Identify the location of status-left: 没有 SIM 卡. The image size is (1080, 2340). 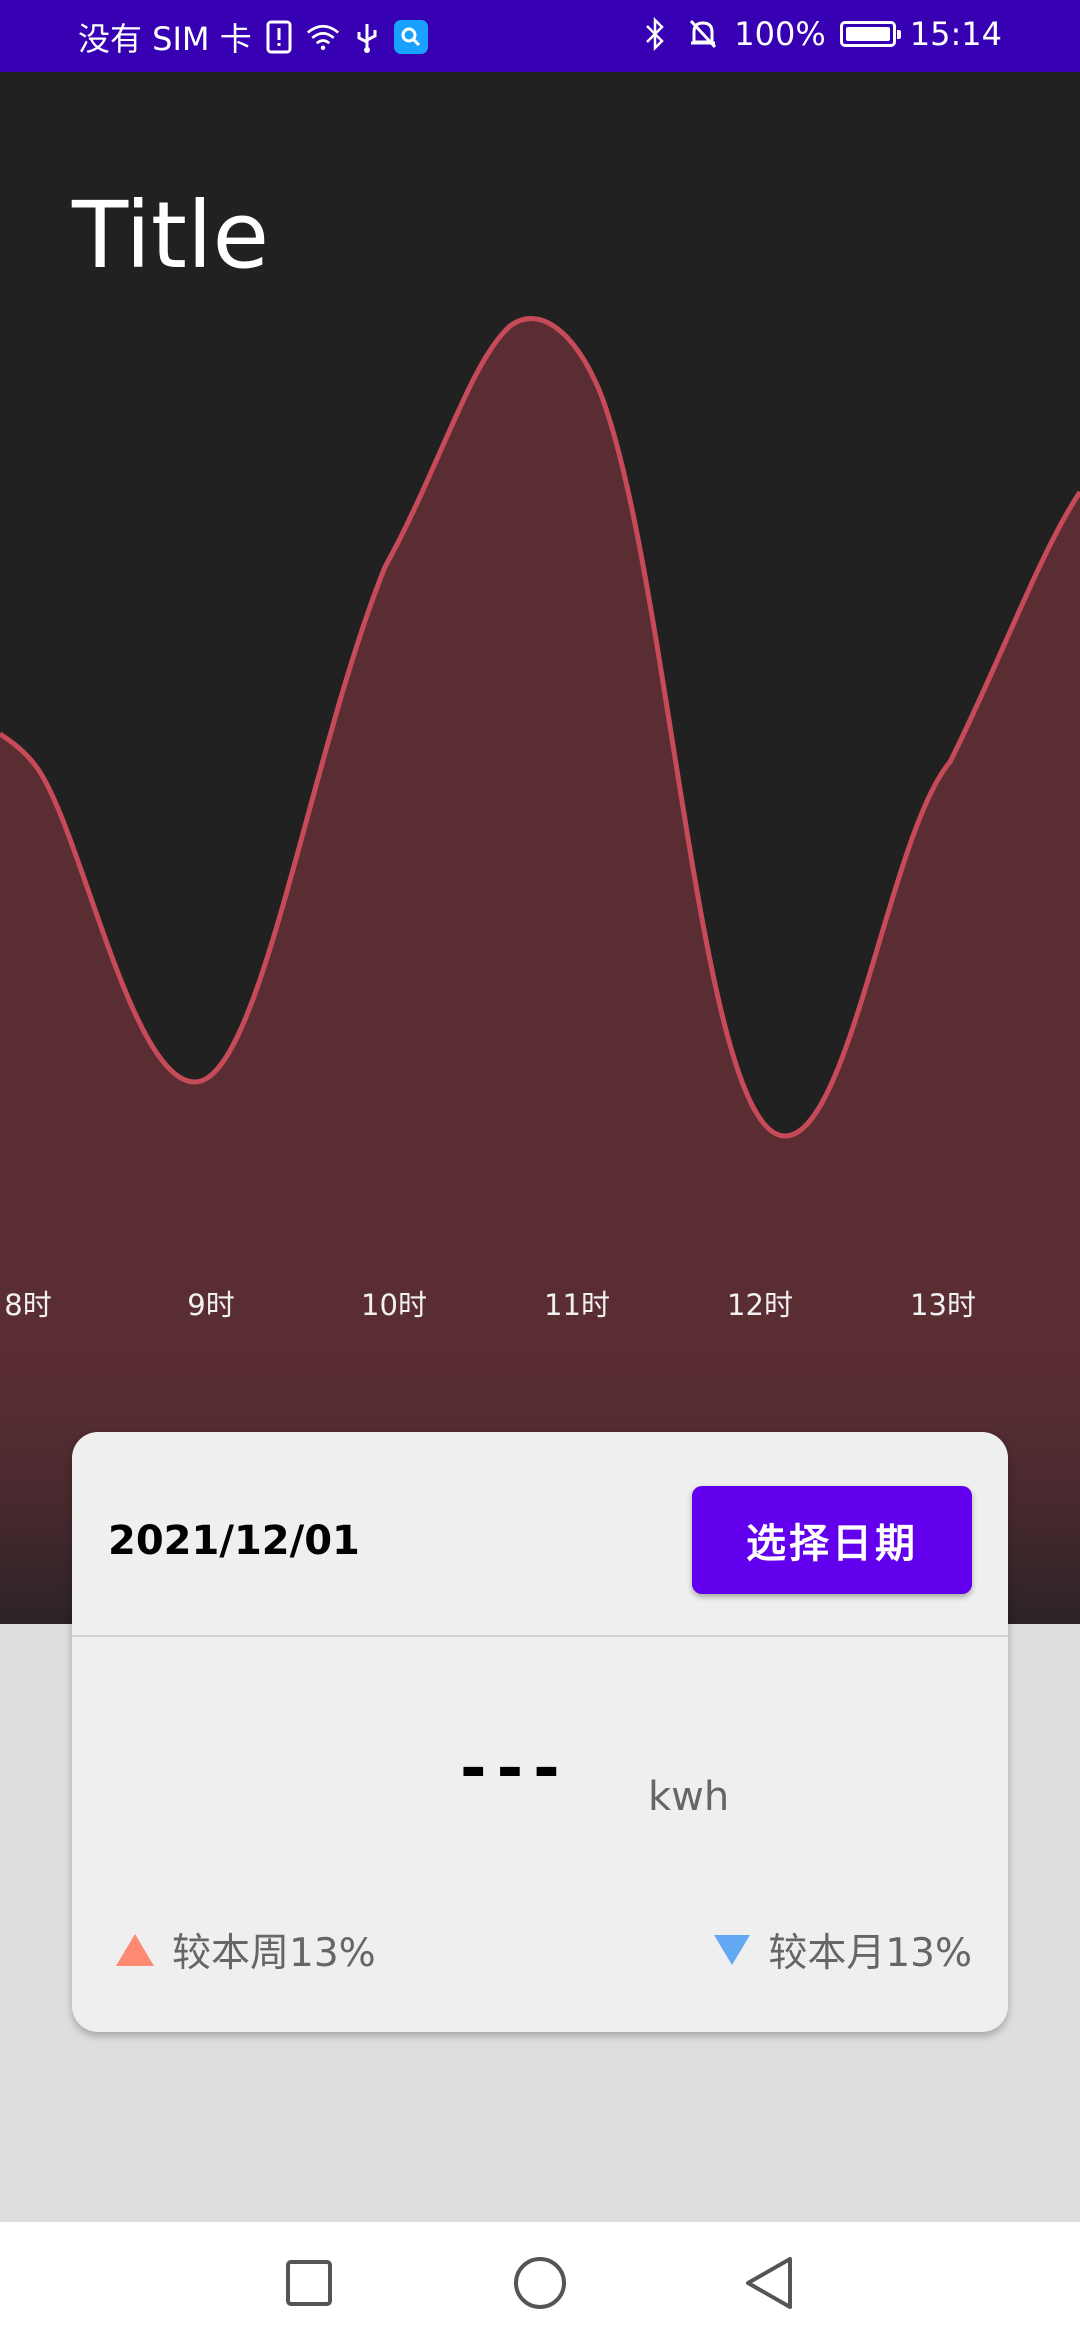
(253, 37).